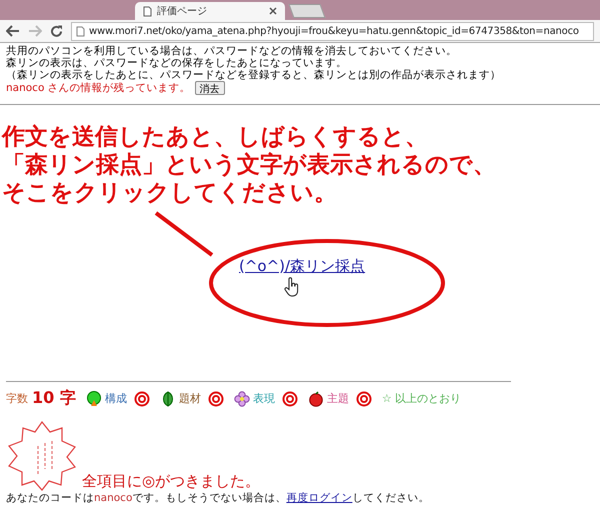 This screenshot has width=600, height=515. I want to click on reload-icon, so click(56, 31).